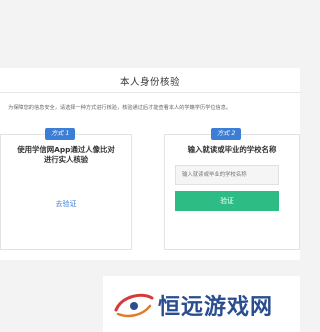 The height and width of the screenshot is (332, 320). I want to click on method-1-title: 使用学信网App通过人像比对 进行实人核验, so click(66, 155).